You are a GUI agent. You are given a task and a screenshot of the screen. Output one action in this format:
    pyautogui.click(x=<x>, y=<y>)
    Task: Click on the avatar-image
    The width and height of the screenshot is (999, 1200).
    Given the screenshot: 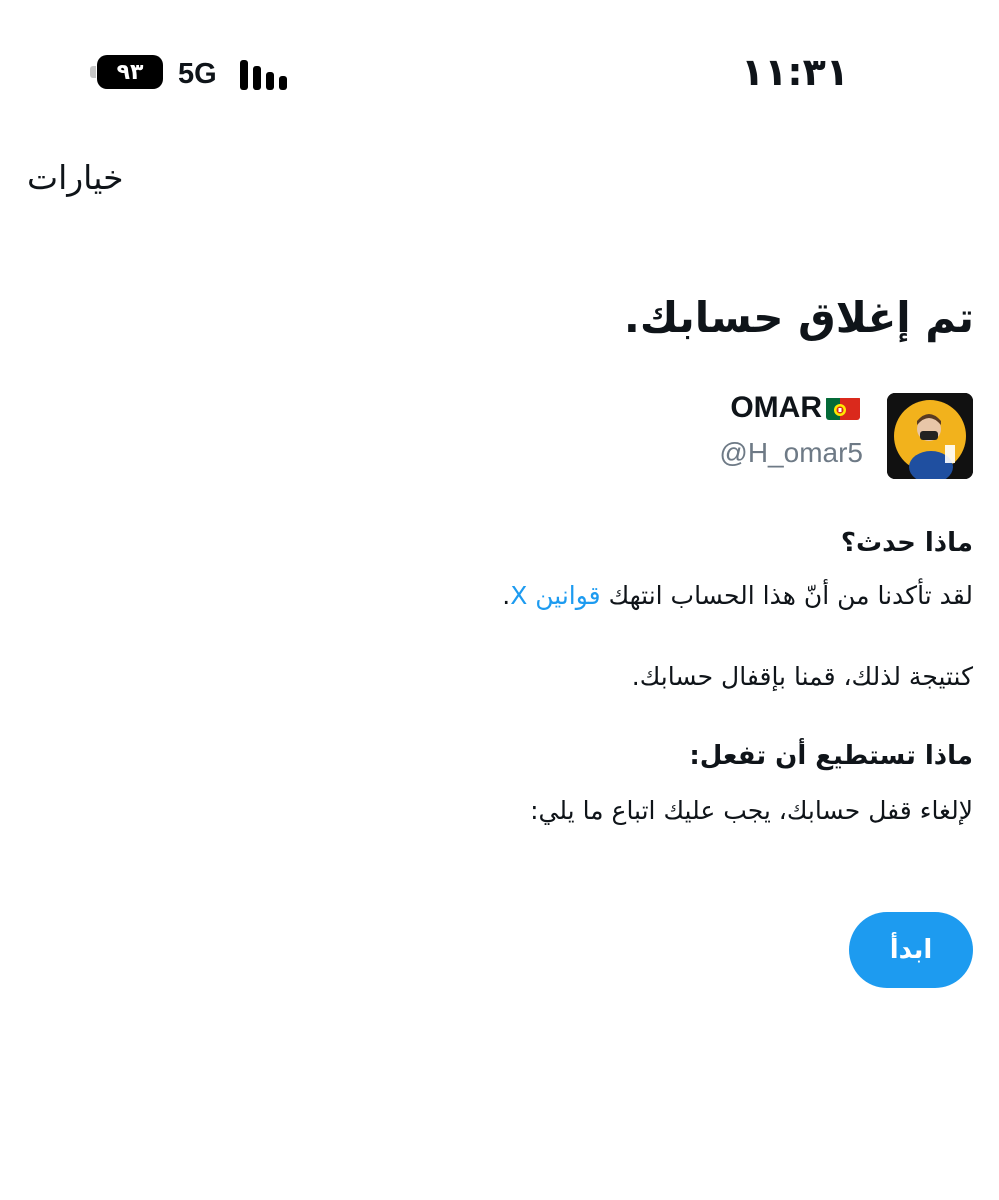 What is the action you would take?
    pyautogui.click(x=930, y=436)
    